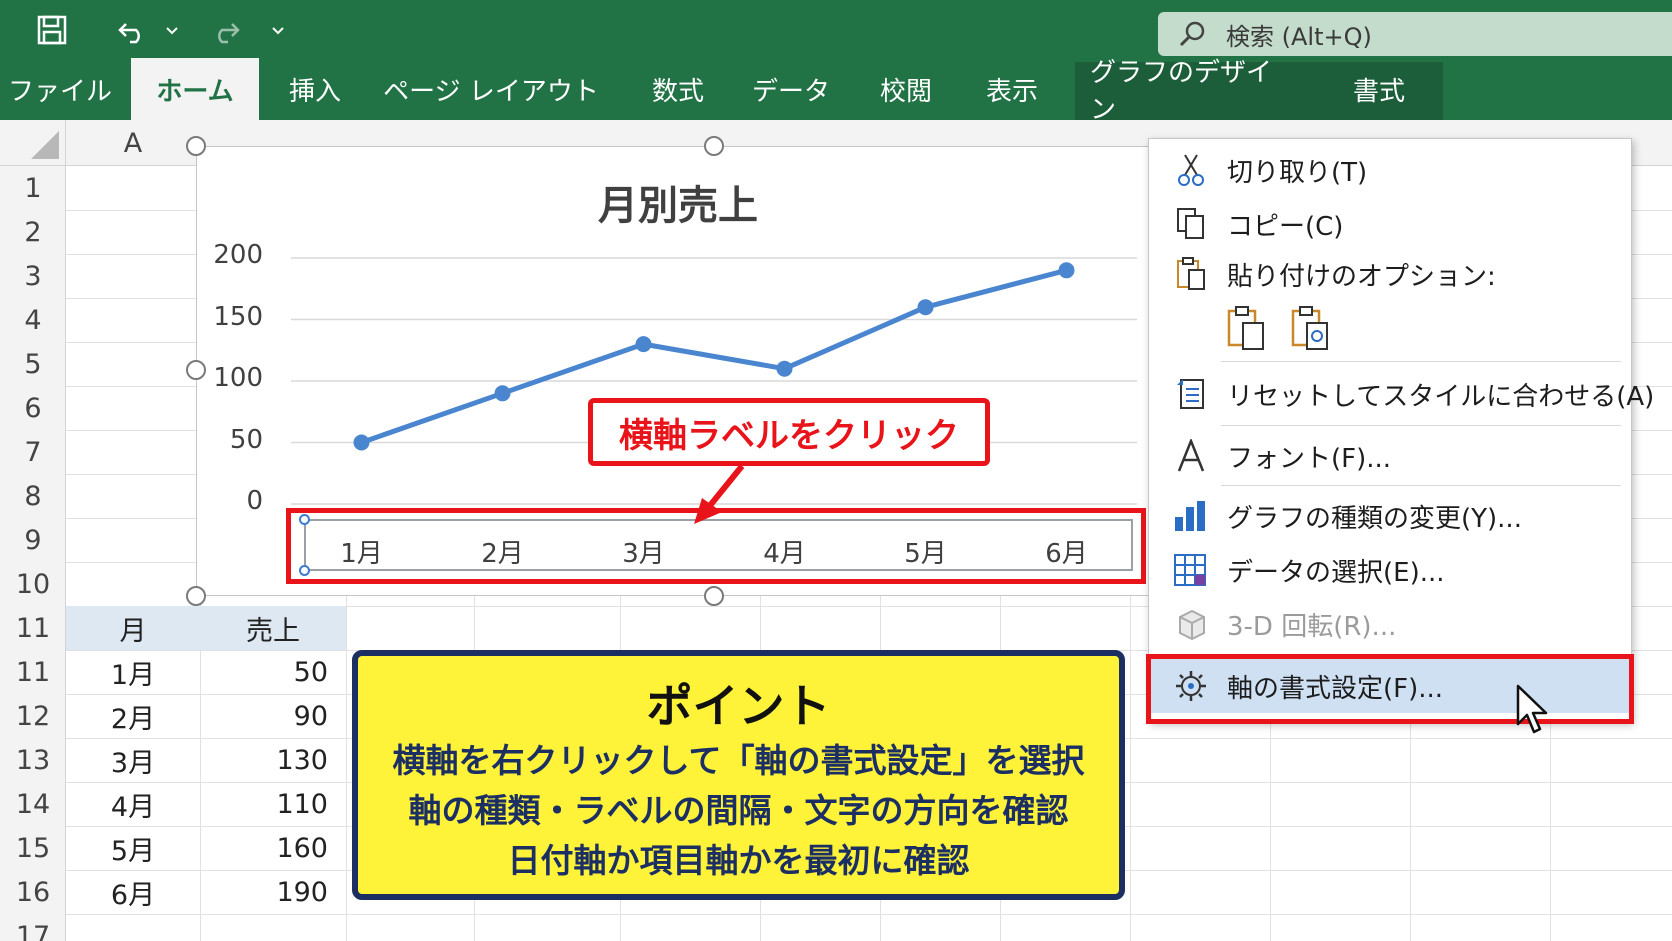  I want to click on row-header: 15, so click(33, 848).